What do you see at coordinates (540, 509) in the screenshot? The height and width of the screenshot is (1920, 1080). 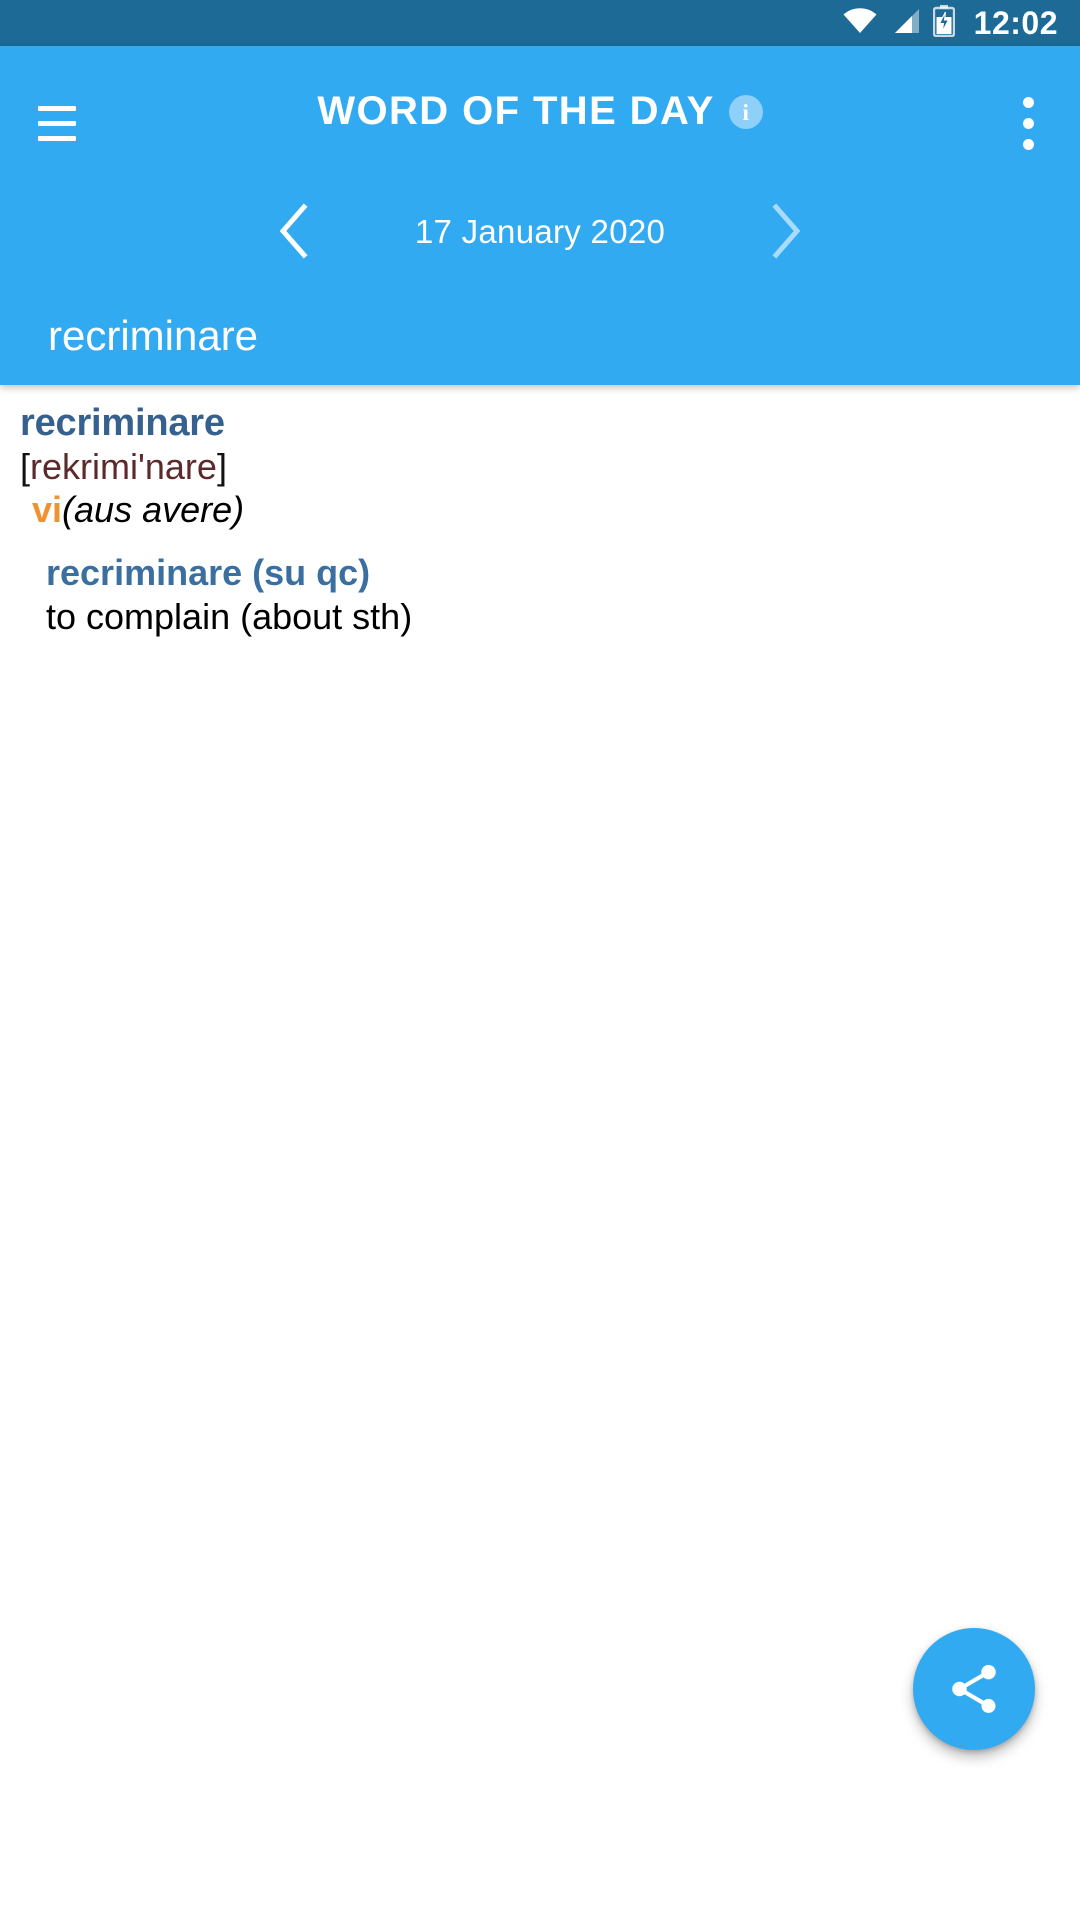 I see `entry-part-of-speech-line: vi(aus avere)` at bounding box center [540, 509].